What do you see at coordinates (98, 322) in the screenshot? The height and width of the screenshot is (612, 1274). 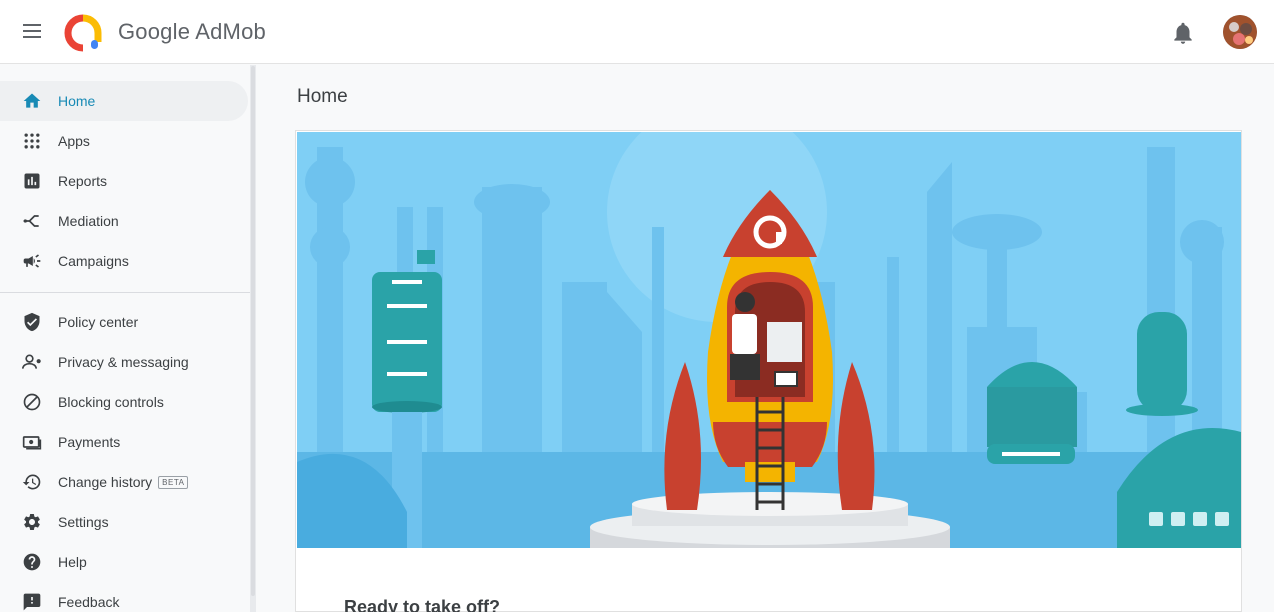 I see `sidebar-item-label: Policy center` at bounding box center [98, 322].